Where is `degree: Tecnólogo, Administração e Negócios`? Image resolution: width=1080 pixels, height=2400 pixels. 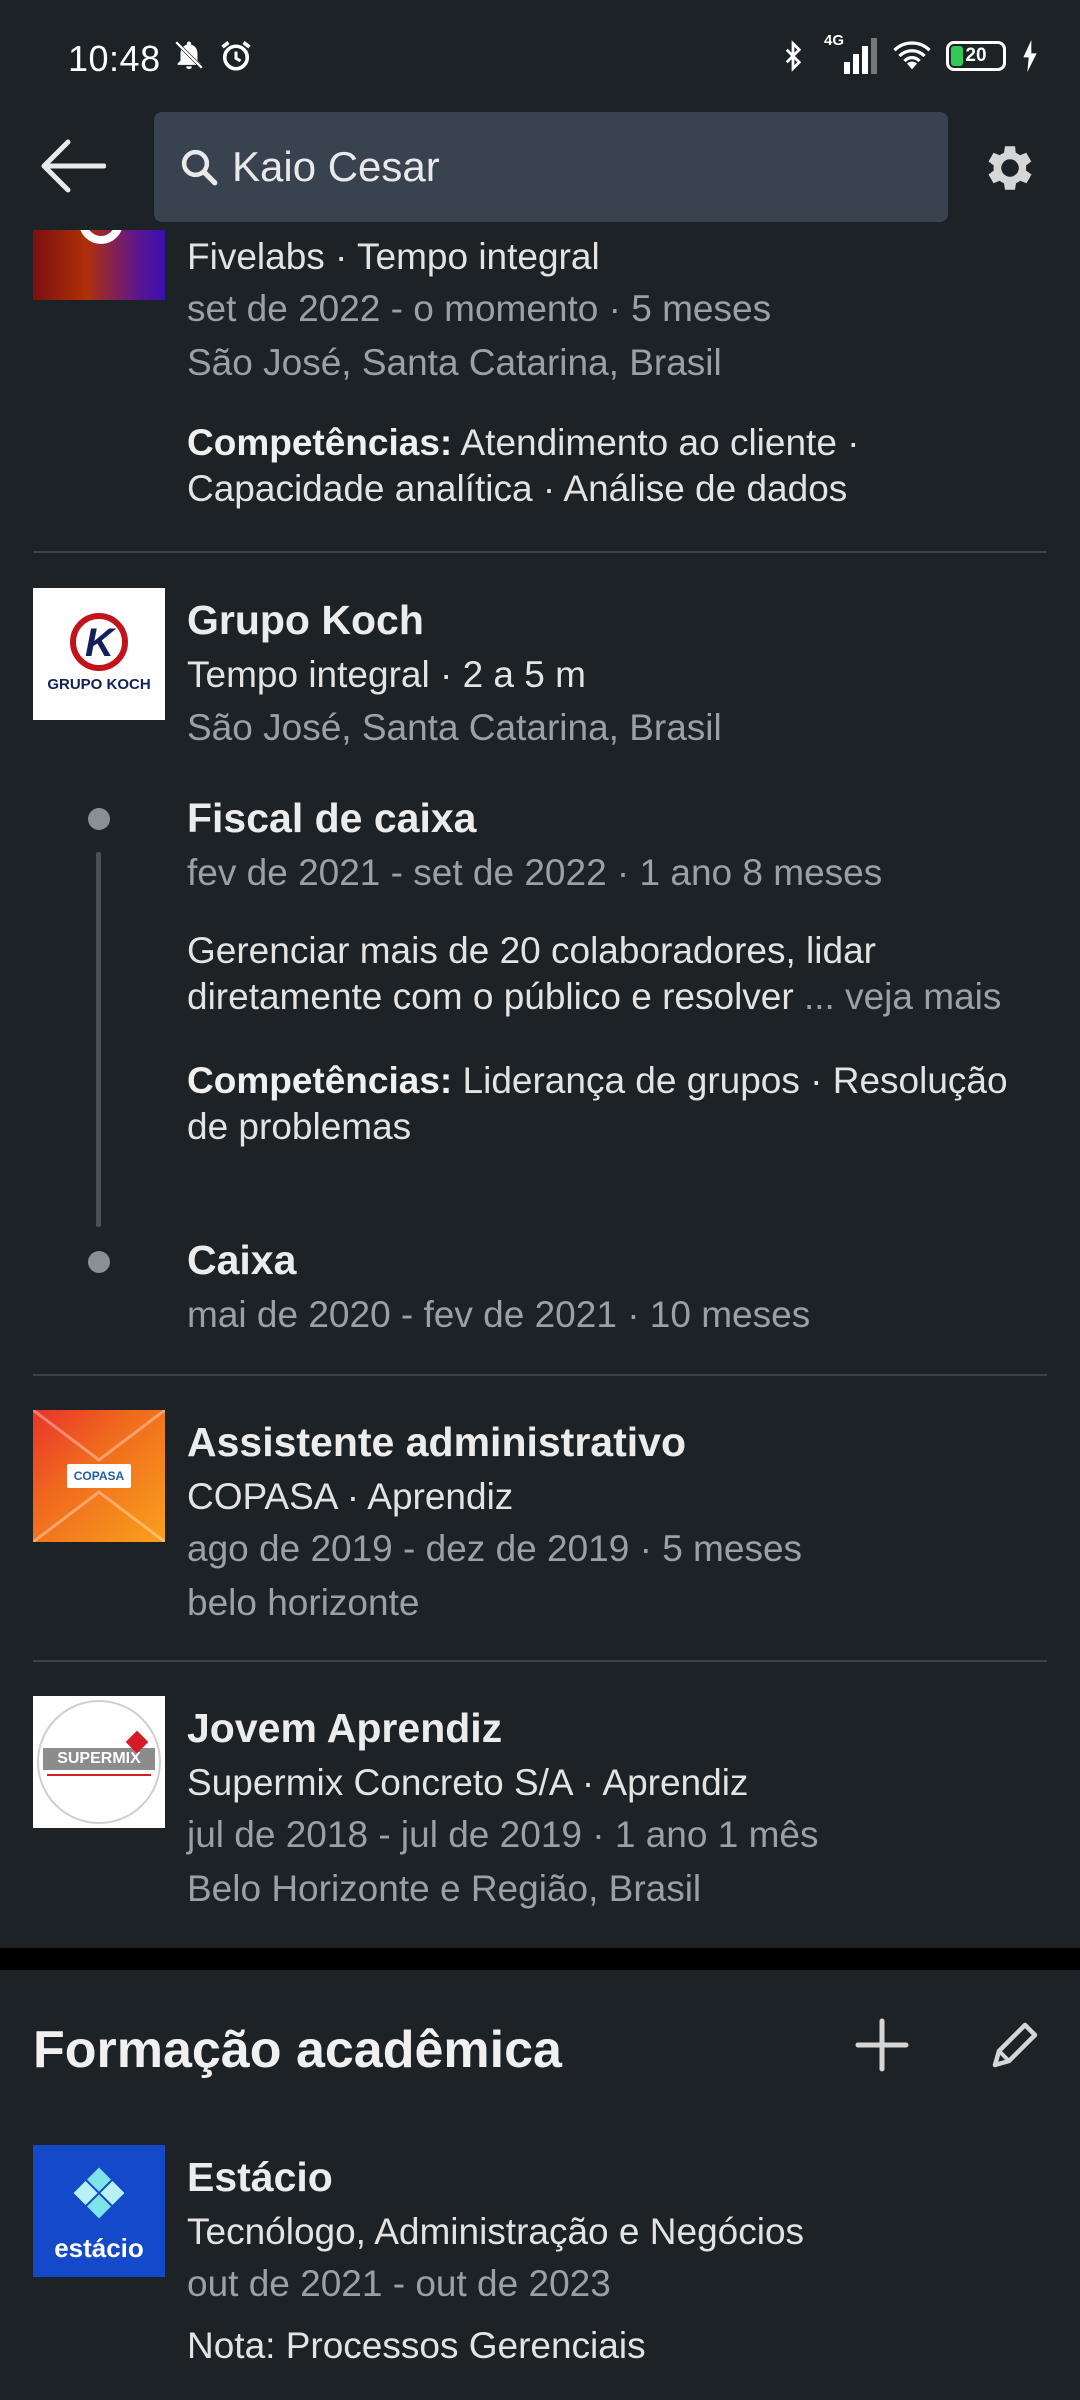
degree: Tecnólogo, Administração e Negócios is located at coordinates (496, 2231).